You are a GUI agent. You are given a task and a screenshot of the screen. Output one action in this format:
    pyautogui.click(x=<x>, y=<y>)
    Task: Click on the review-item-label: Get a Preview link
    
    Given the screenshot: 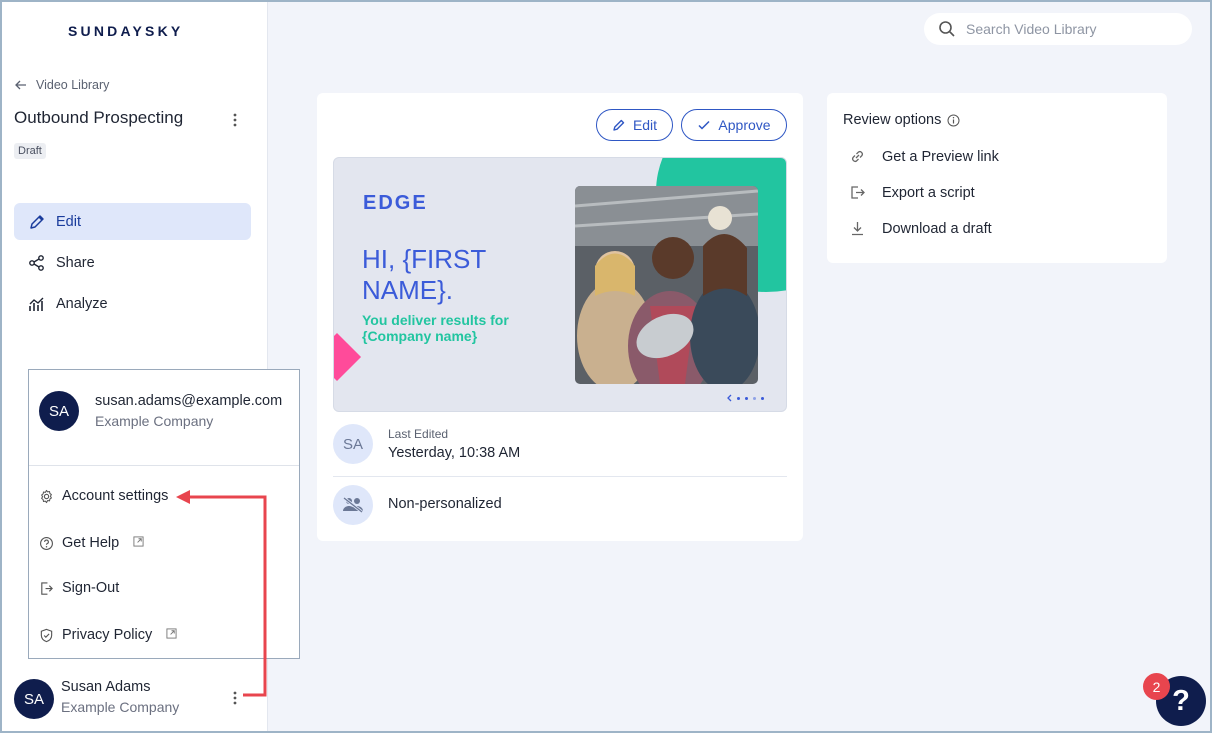 What is the action you would take?
    pyautogui.click(x=940, y=156)
    